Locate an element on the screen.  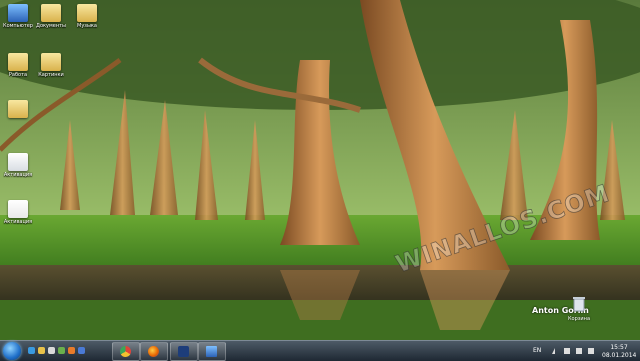
firefox-icon is located at coordinates (153, 351).